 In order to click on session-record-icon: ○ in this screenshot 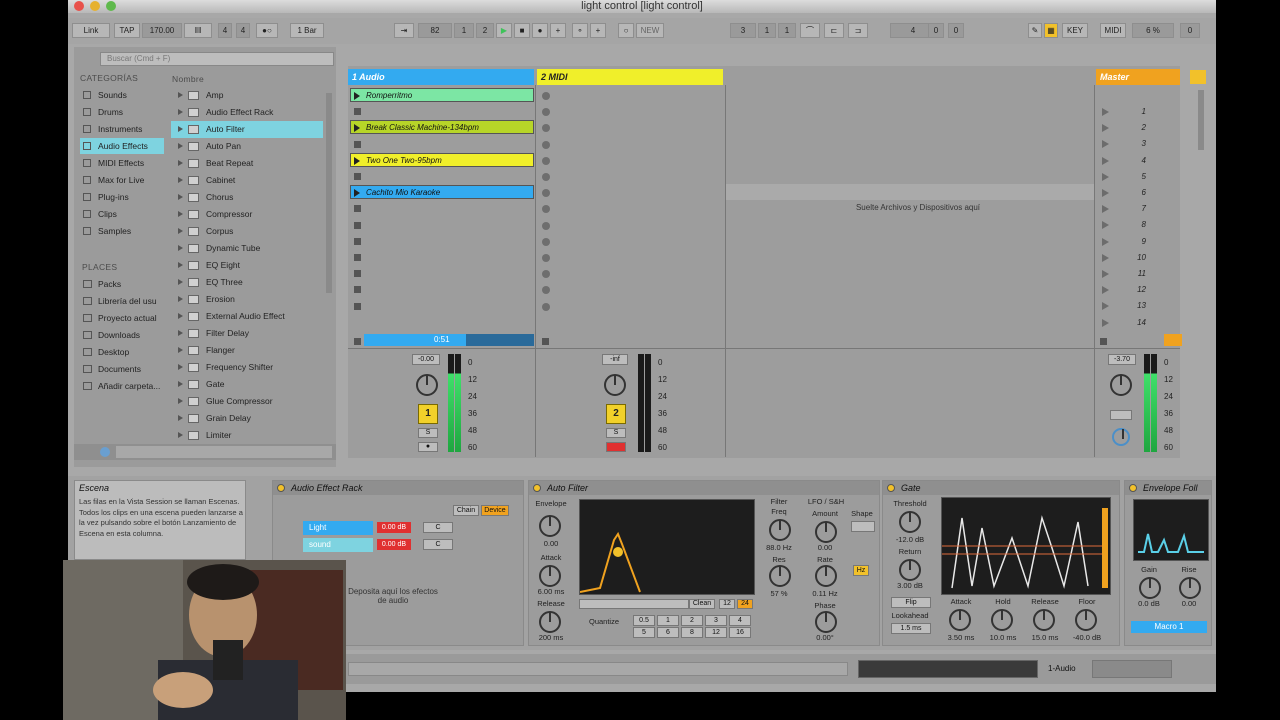, I will do `click(626, 30)`.